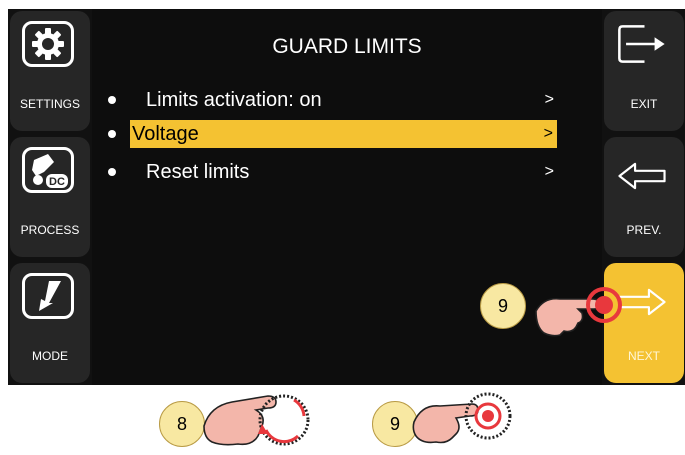 This screenshot has width=685, height=455. I want to click on menu-item-label: Voltage, so click(165, 133).